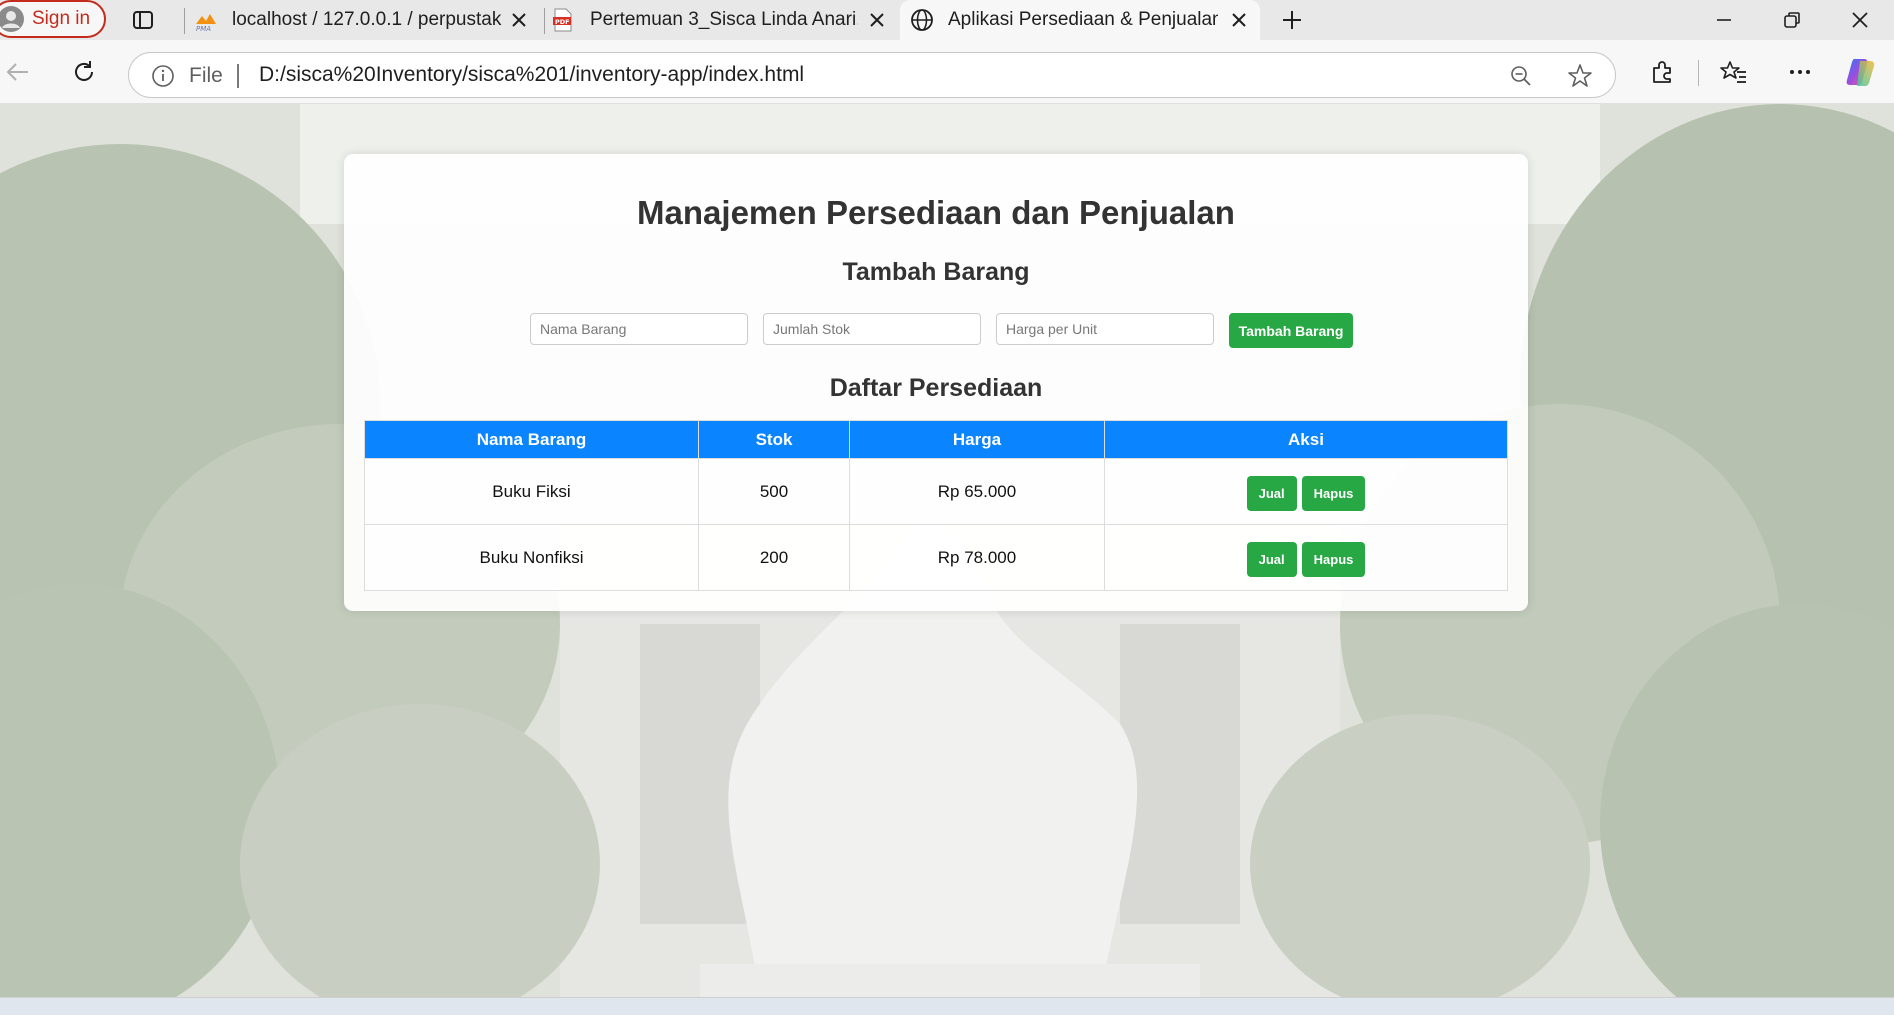 The height and width of the screenshot is (1015, 1894). What do you see at coordinates (206, 23) in the screenshot?
I see `phpmyadmin-icon: PMA` at bounding box center [206, 23].